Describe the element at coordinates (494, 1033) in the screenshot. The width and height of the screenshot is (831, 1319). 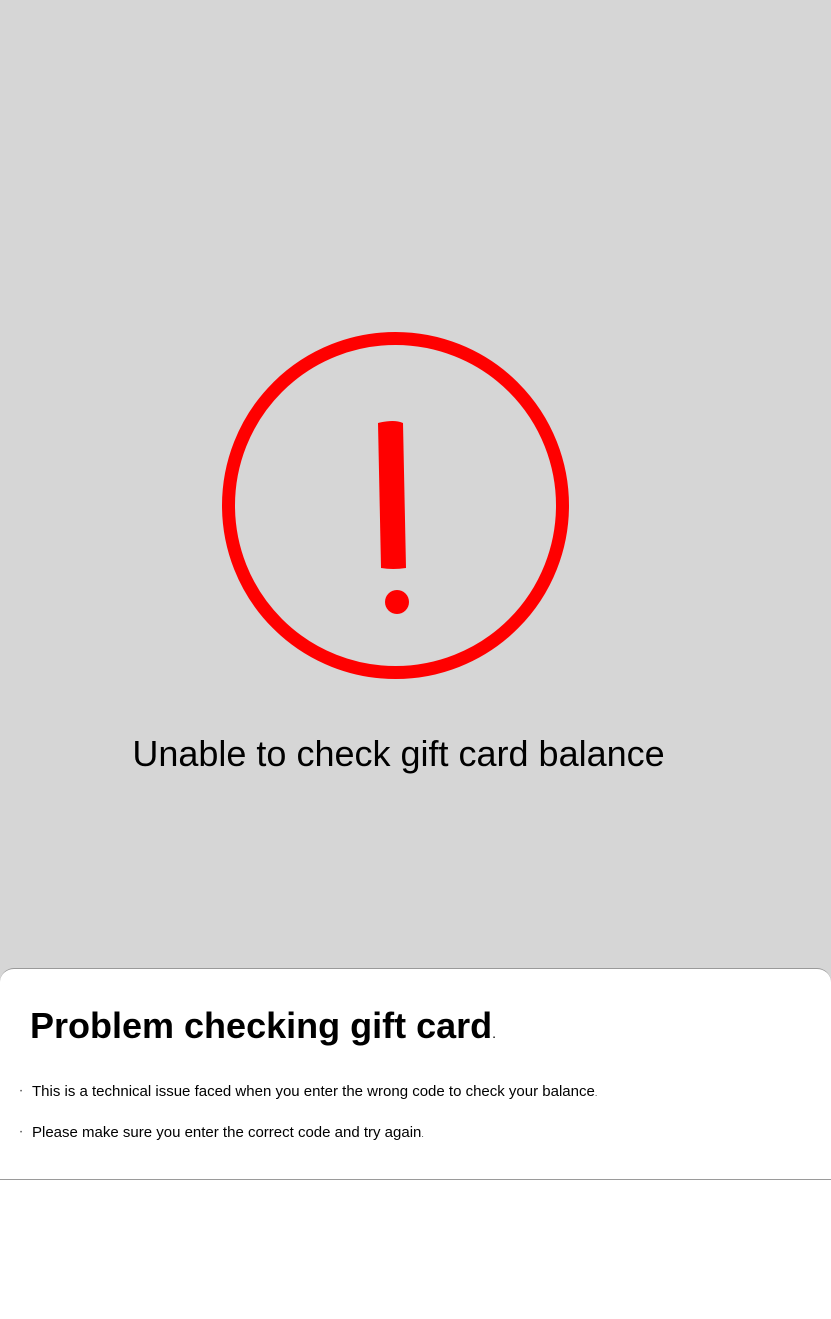
I see `sheet-title-suffix: .` at that location.